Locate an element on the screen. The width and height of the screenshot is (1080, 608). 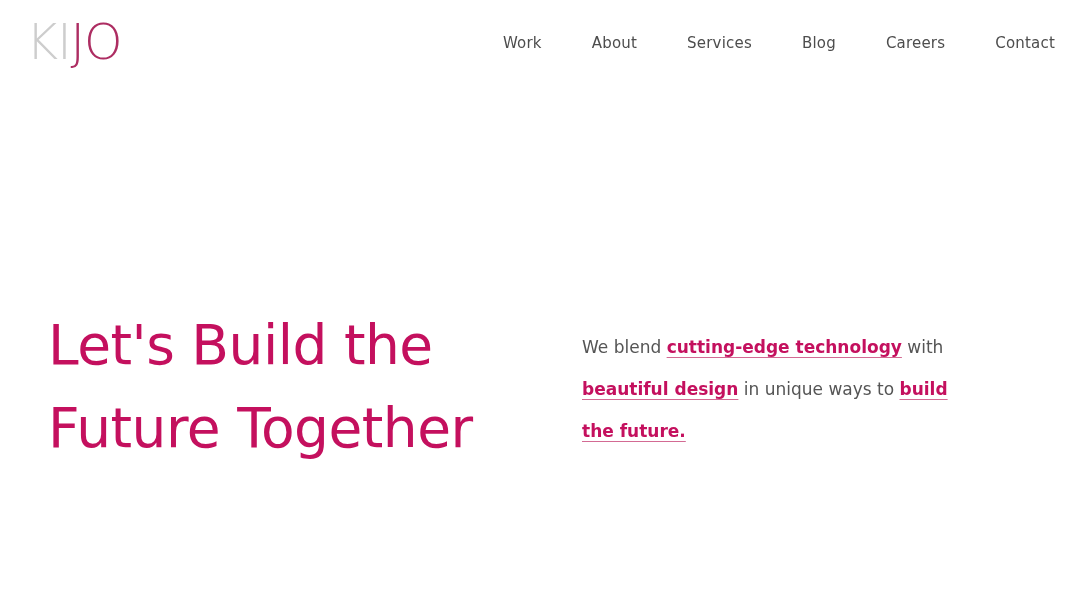
inline-link: cutting-edge technology is located at coordinates (784, 347).